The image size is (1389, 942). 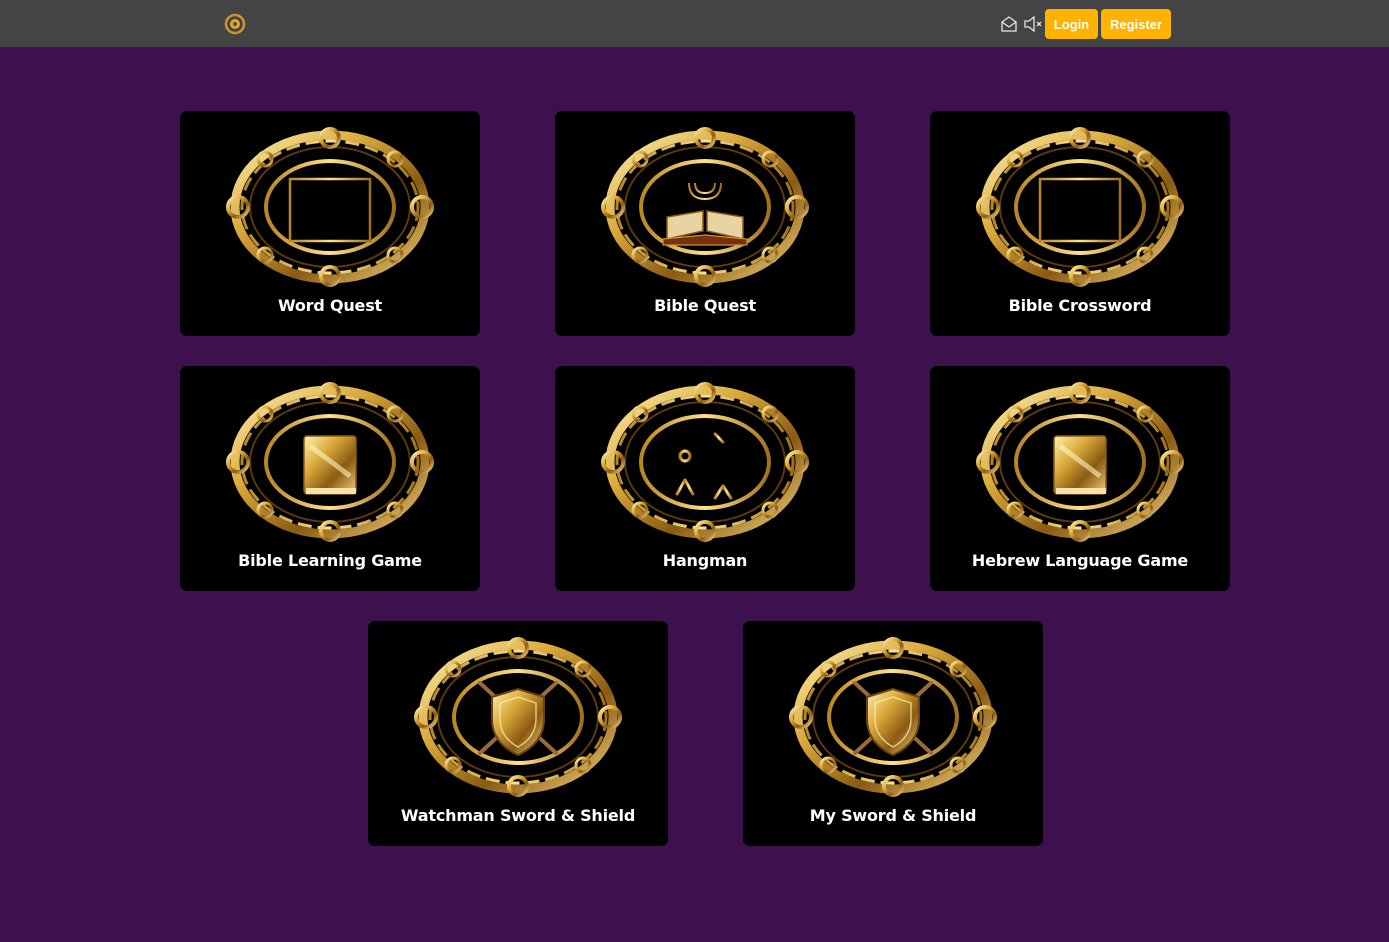 What do you see at coordinates (330, 203) in the screenshot?
I see `letter-grid-icon` at bounding box center [330, 203].